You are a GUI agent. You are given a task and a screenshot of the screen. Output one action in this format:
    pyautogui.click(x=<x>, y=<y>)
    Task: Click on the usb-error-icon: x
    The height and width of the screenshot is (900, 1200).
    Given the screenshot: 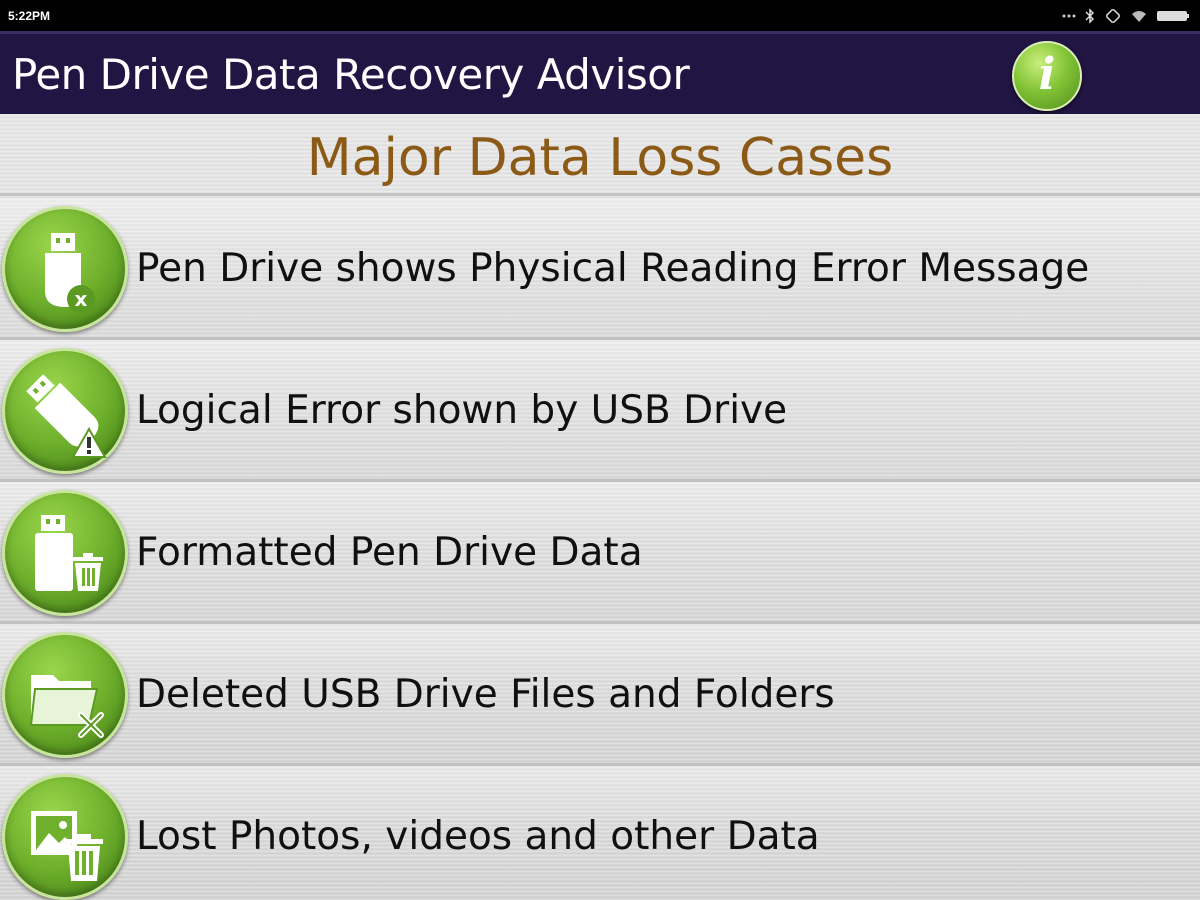 What is the action you would take?
    pyautogui.click(x=65, y=269)
    